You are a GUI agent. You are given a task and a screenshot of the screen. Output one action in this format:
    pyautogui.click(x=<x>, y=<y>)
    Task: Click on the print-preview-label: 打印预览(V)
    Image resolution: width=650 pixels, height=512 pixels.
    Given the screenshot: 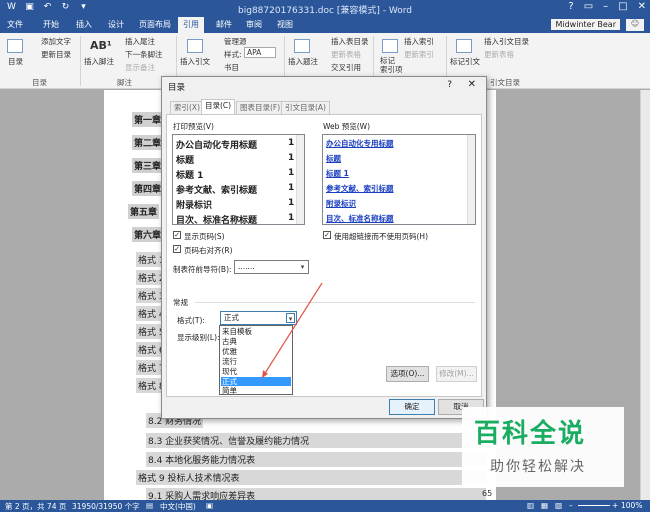 What is the action you would take?
    pyautogui.click(x=193, y=126)
    